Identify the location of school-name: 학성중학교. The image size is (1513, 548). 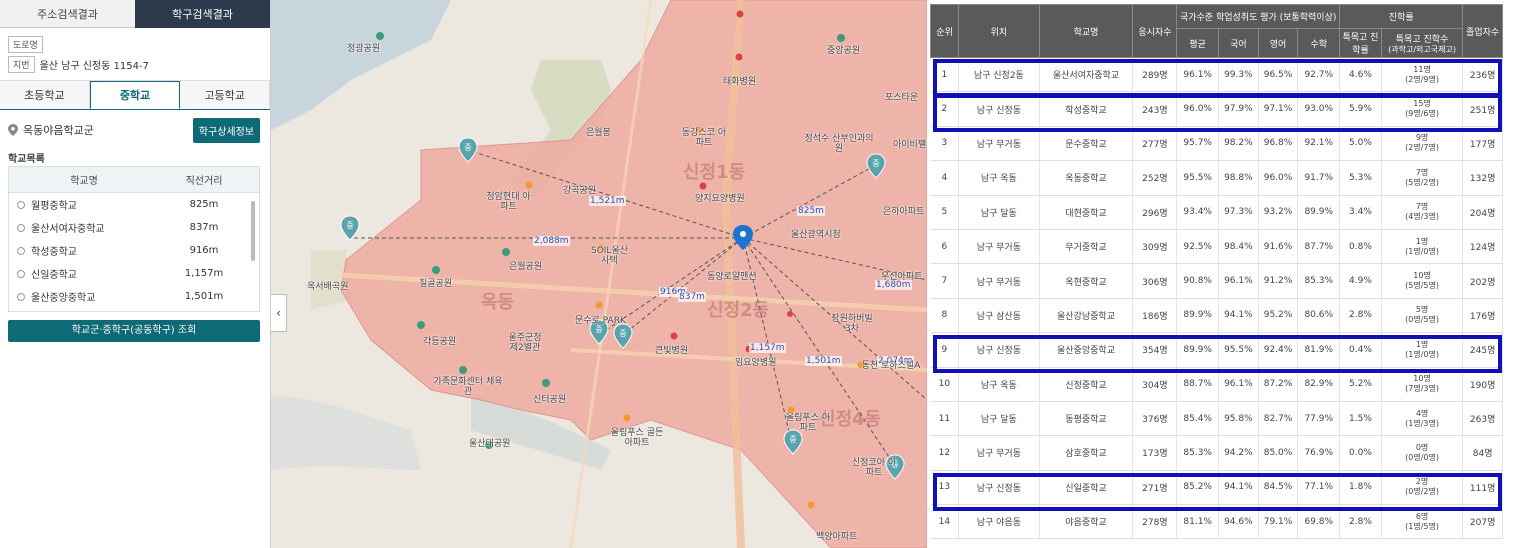
(54, 252).